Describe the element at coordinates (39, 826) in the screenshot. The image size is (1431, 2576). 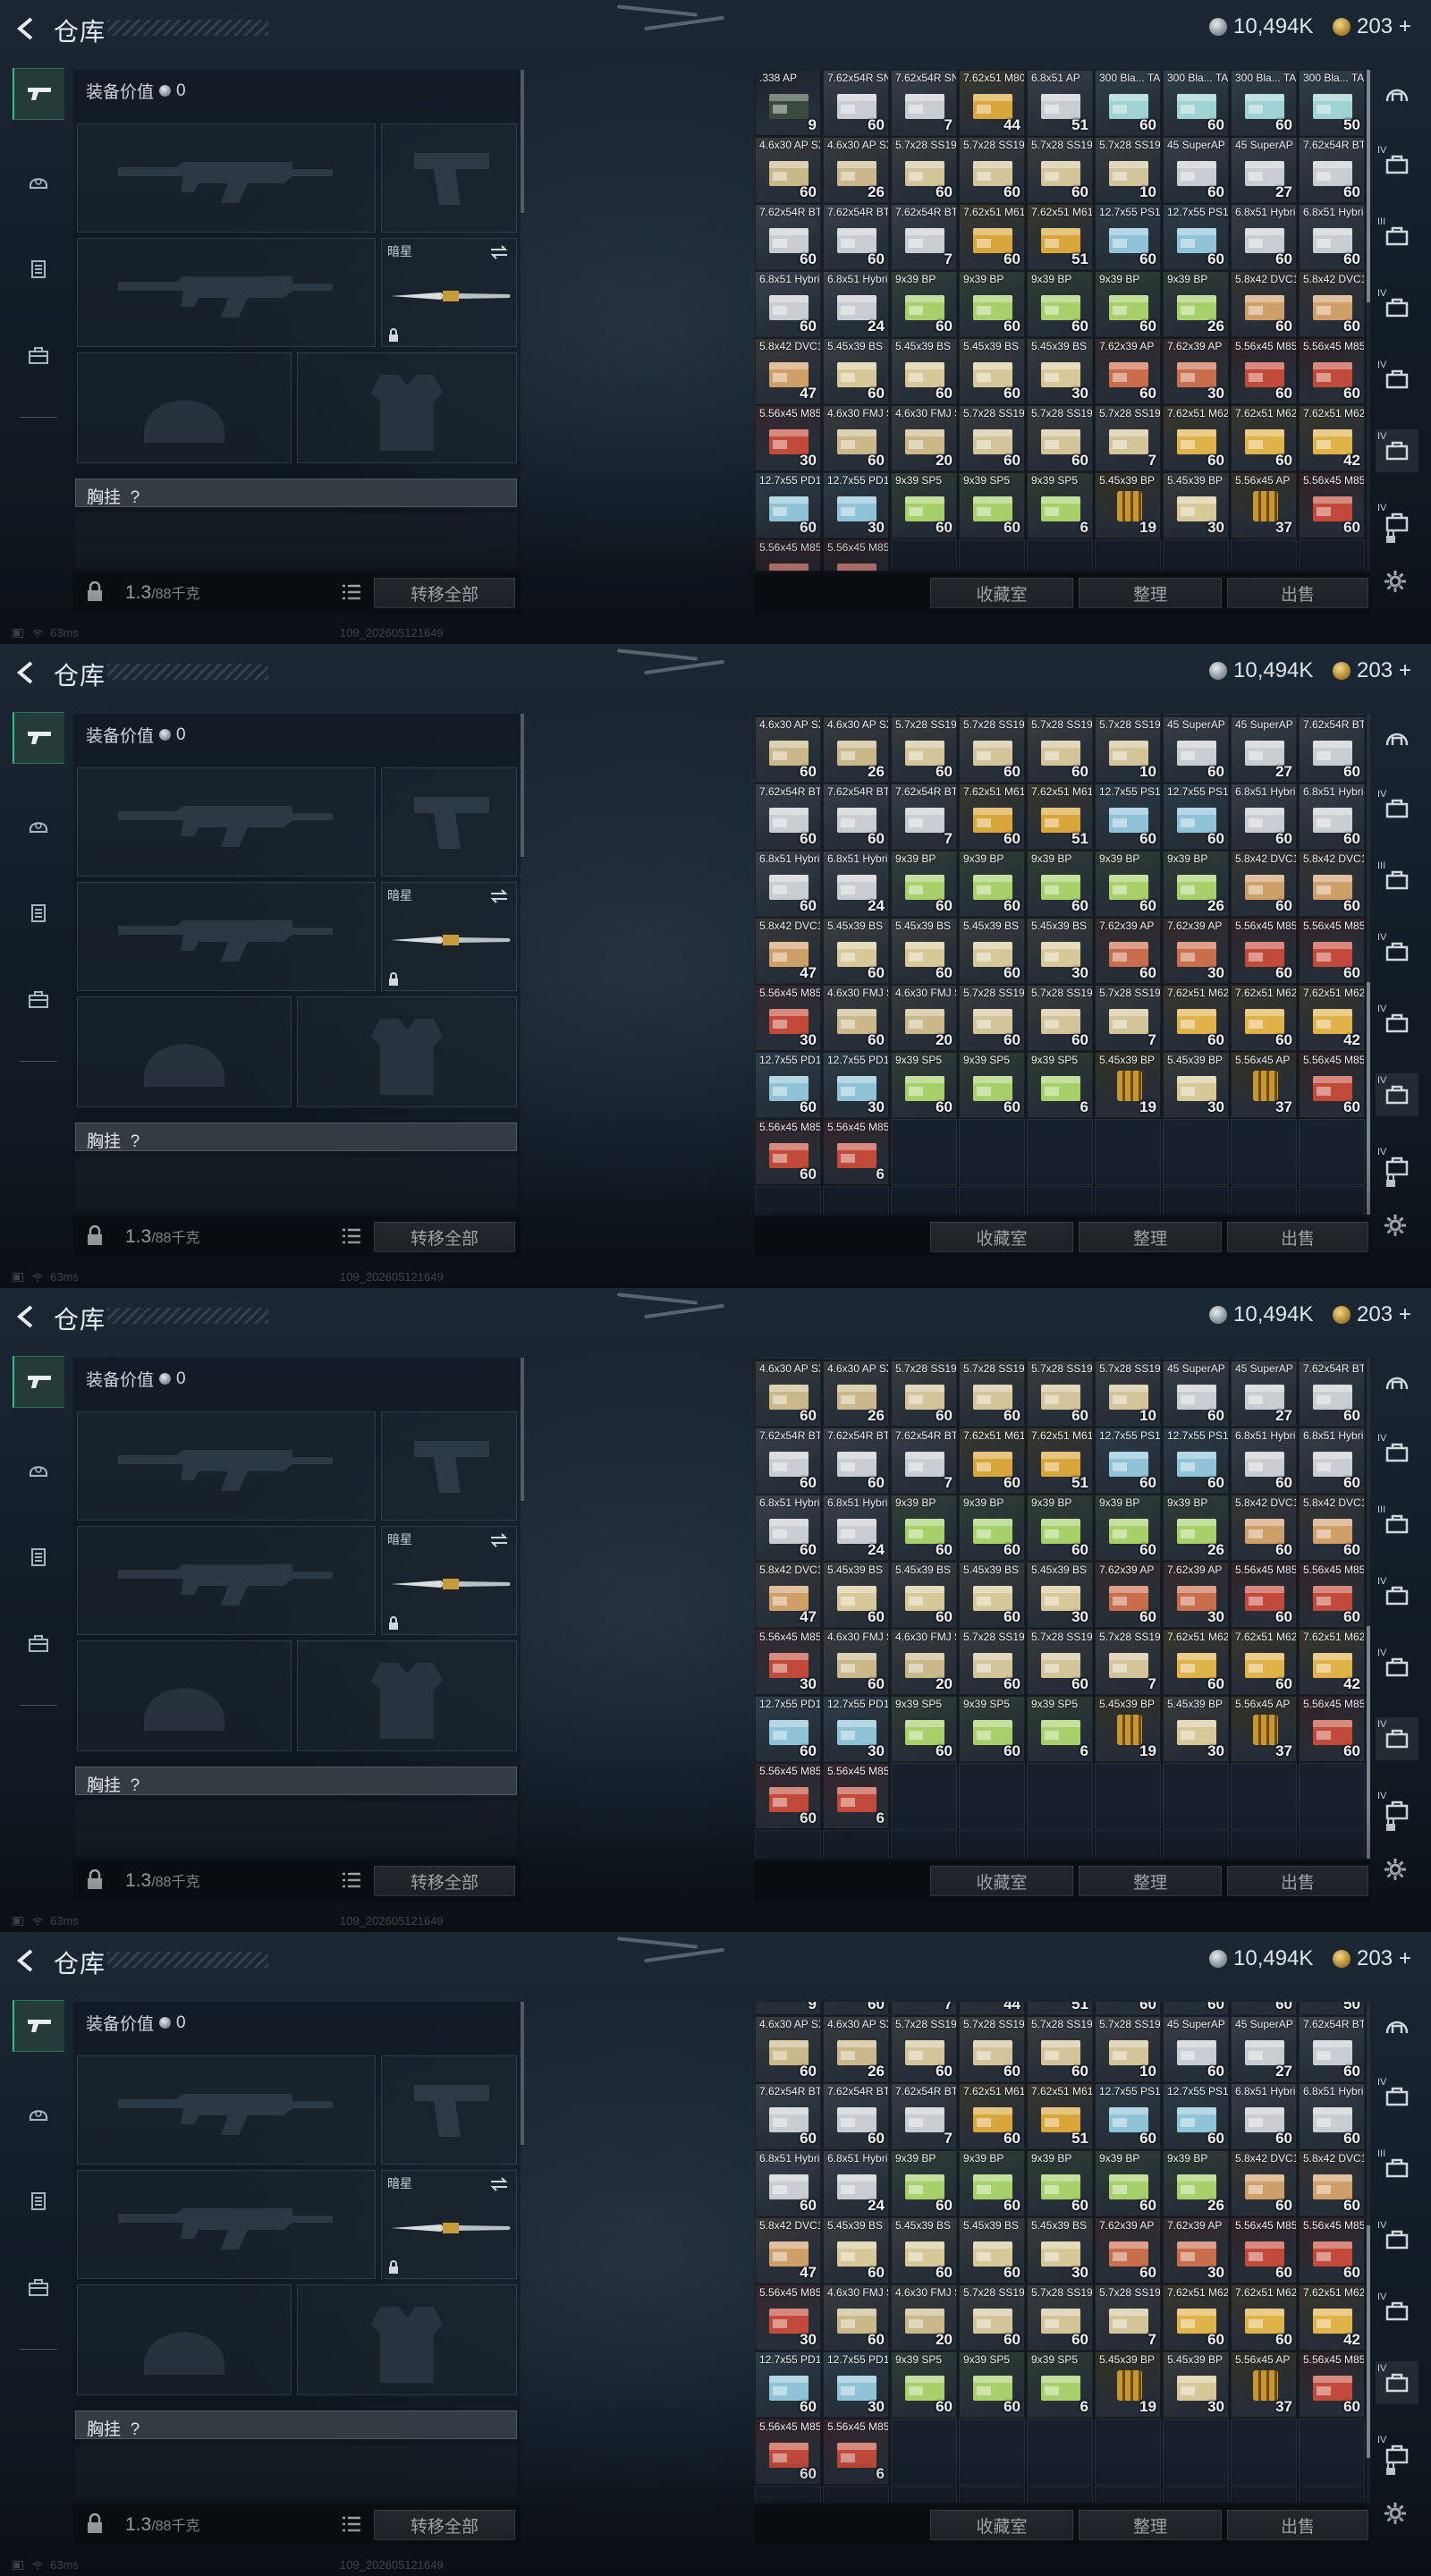
I see `tab-helmet` at that location.